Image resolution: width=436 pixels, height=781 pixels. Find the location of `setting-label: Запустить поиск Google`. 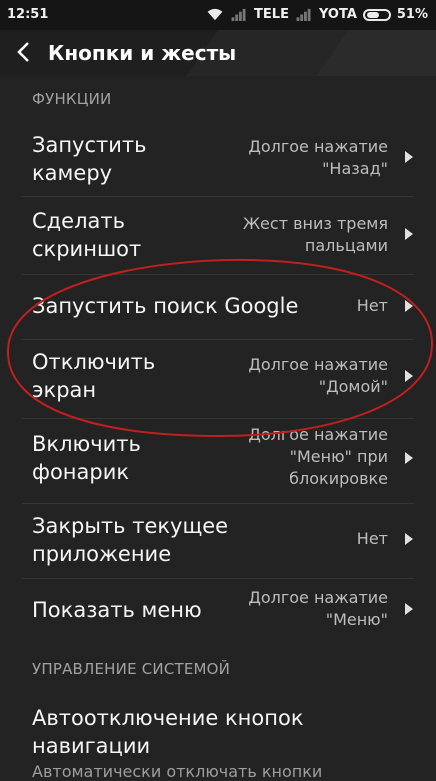

setting-label: Запустить поиск Google is located at coordinates (165, 306).